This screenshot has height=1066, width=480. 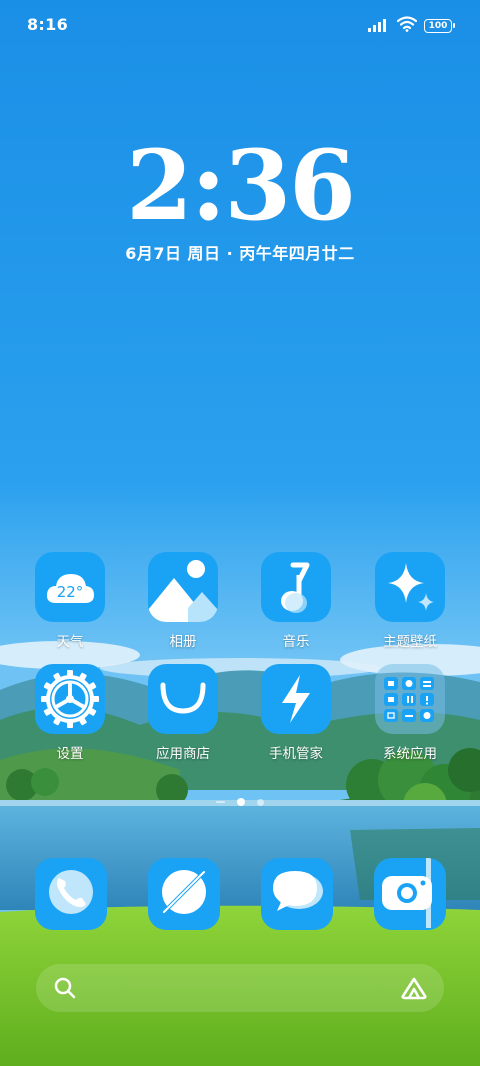 I want to click on clock-time: 2:36, so click(x=240, y=186).